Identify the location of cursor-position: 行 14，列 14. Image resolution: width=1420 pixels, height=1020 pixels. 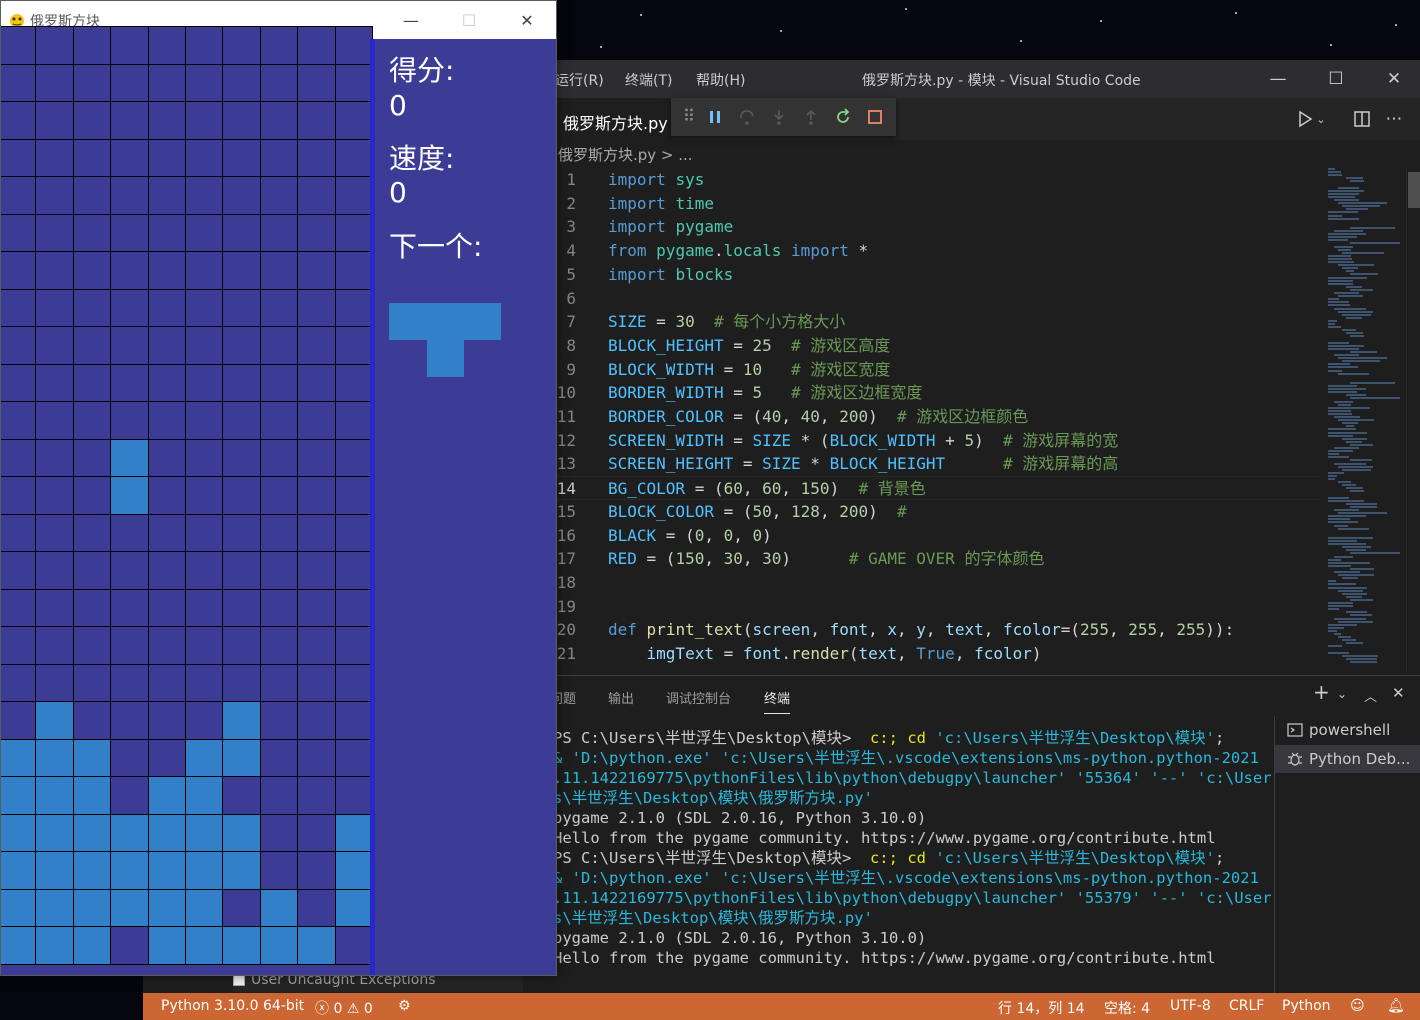
(1041, 1008).